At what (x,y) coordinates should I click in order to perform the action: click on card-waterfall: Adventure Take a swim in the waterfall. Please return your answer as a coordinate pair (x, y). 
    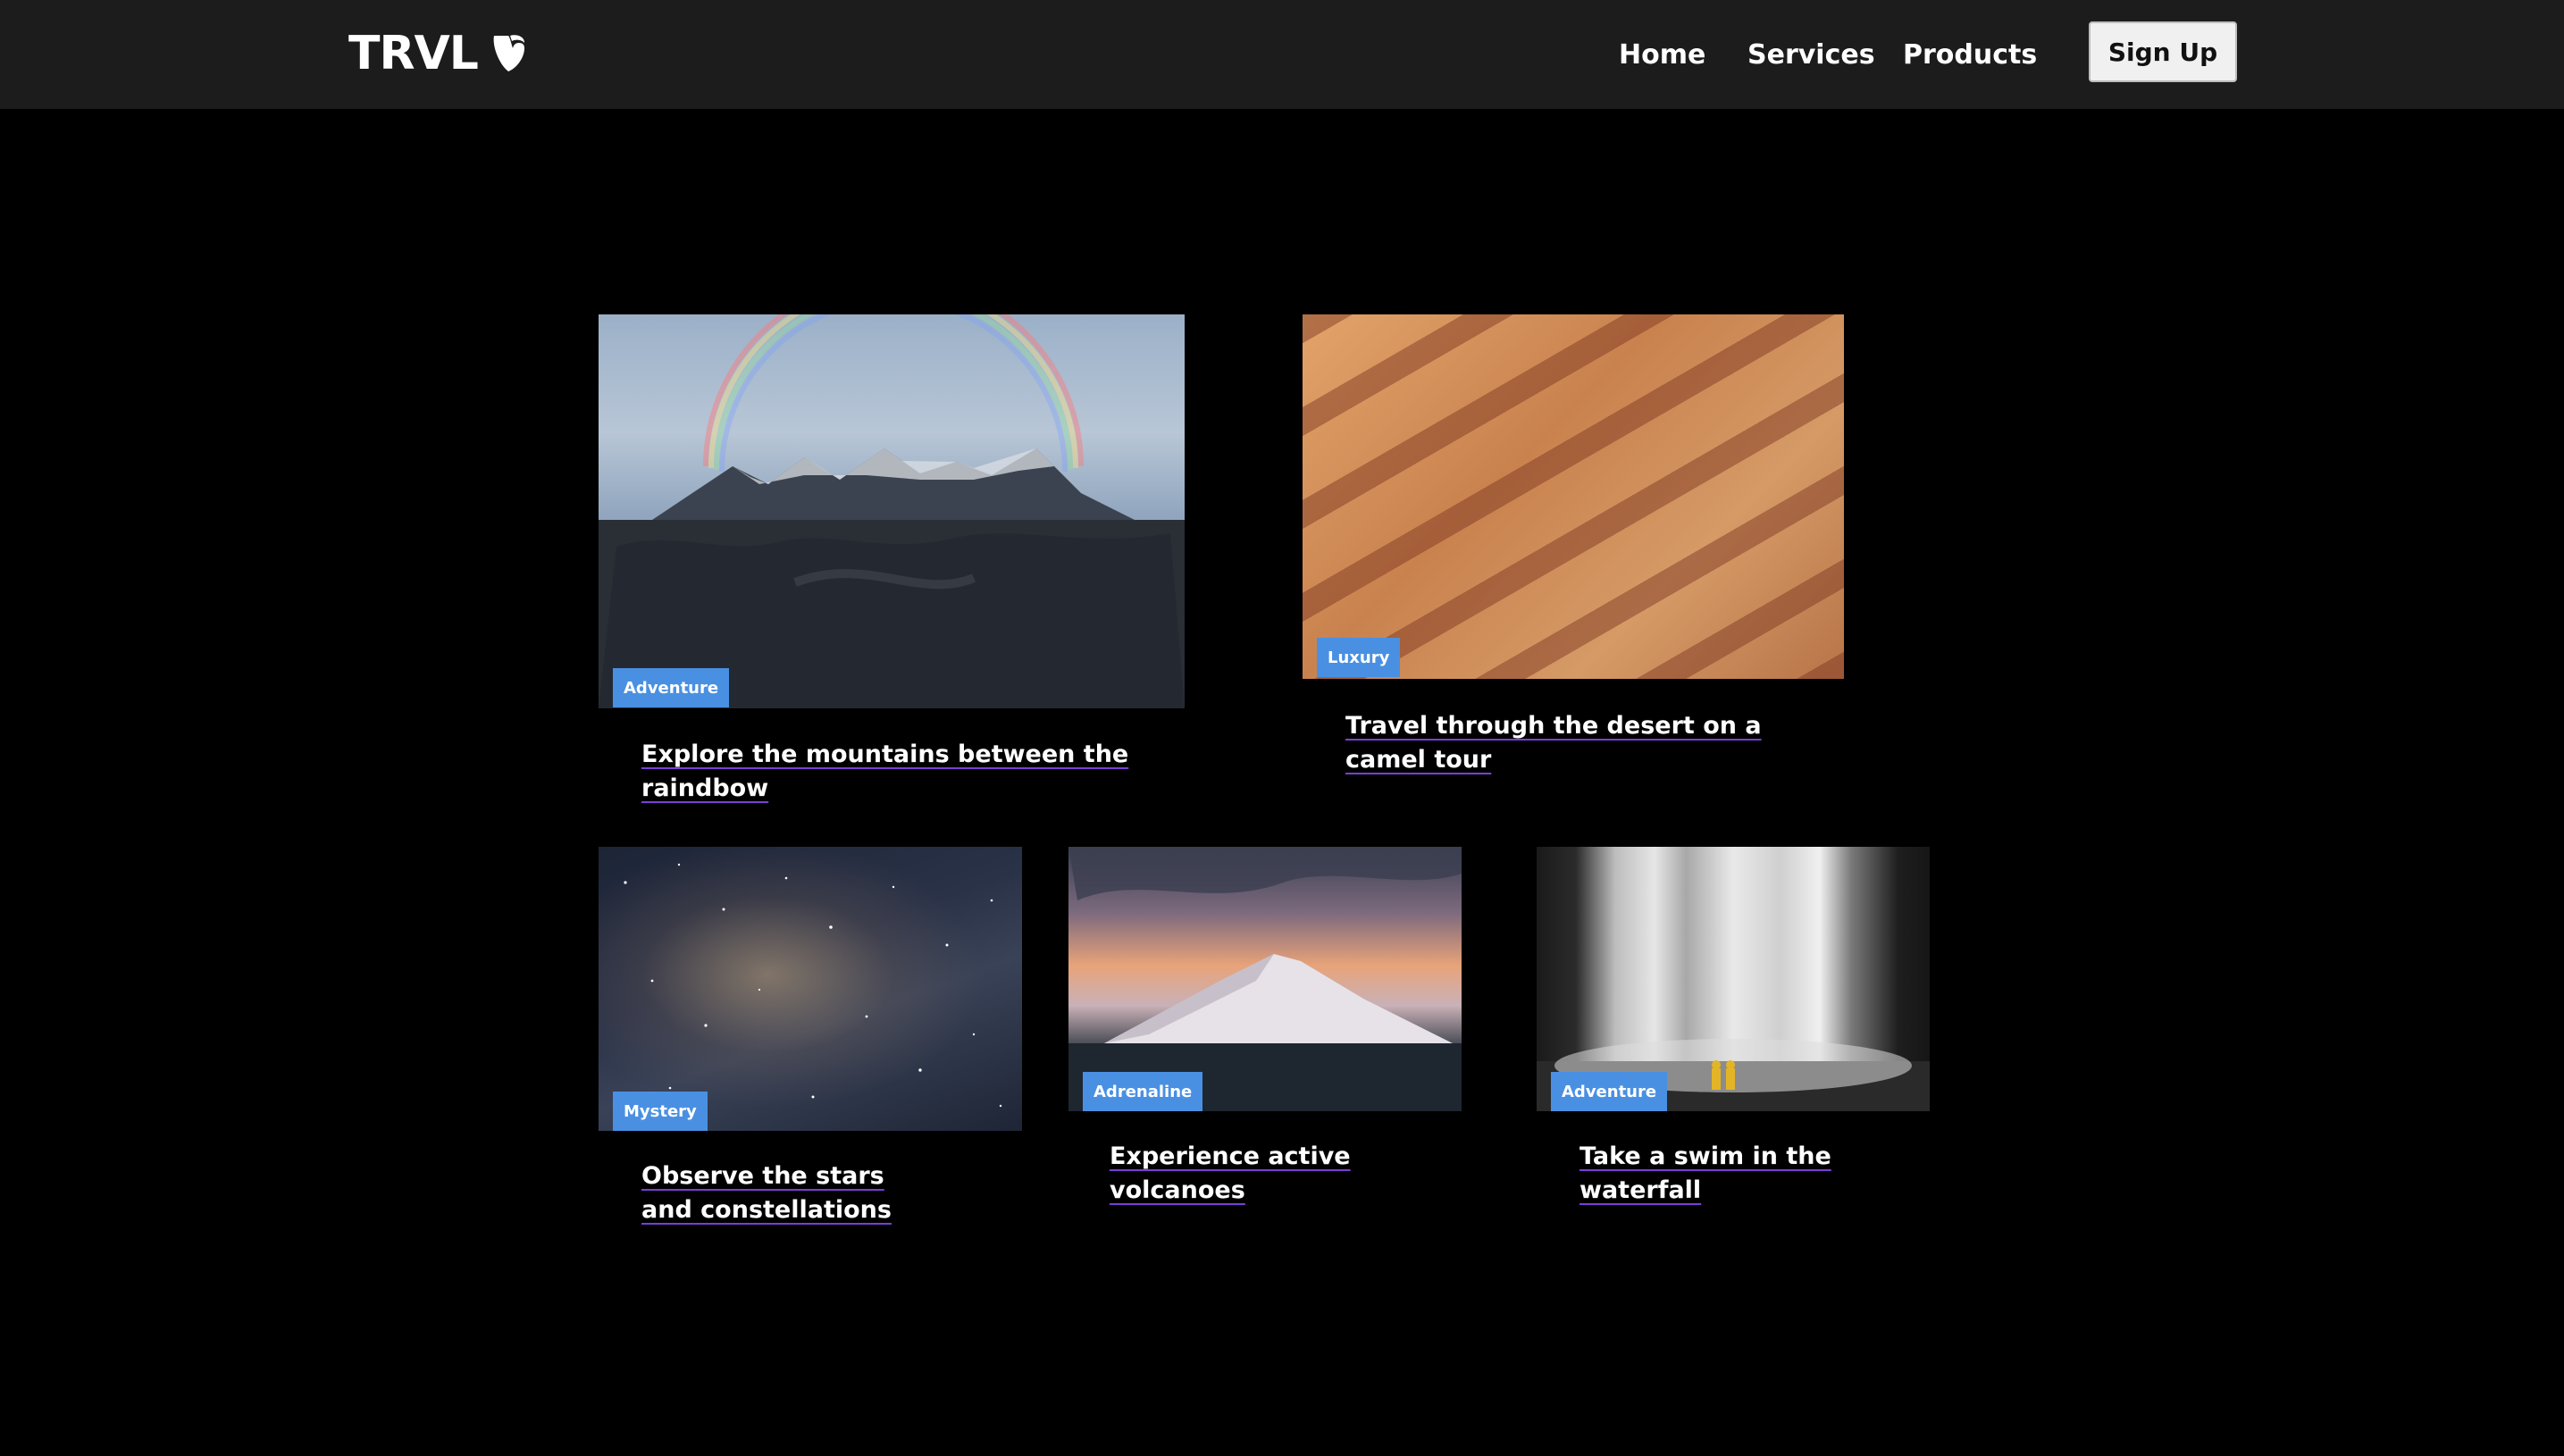
    Looking at the image, I should click on (1734, 1025).